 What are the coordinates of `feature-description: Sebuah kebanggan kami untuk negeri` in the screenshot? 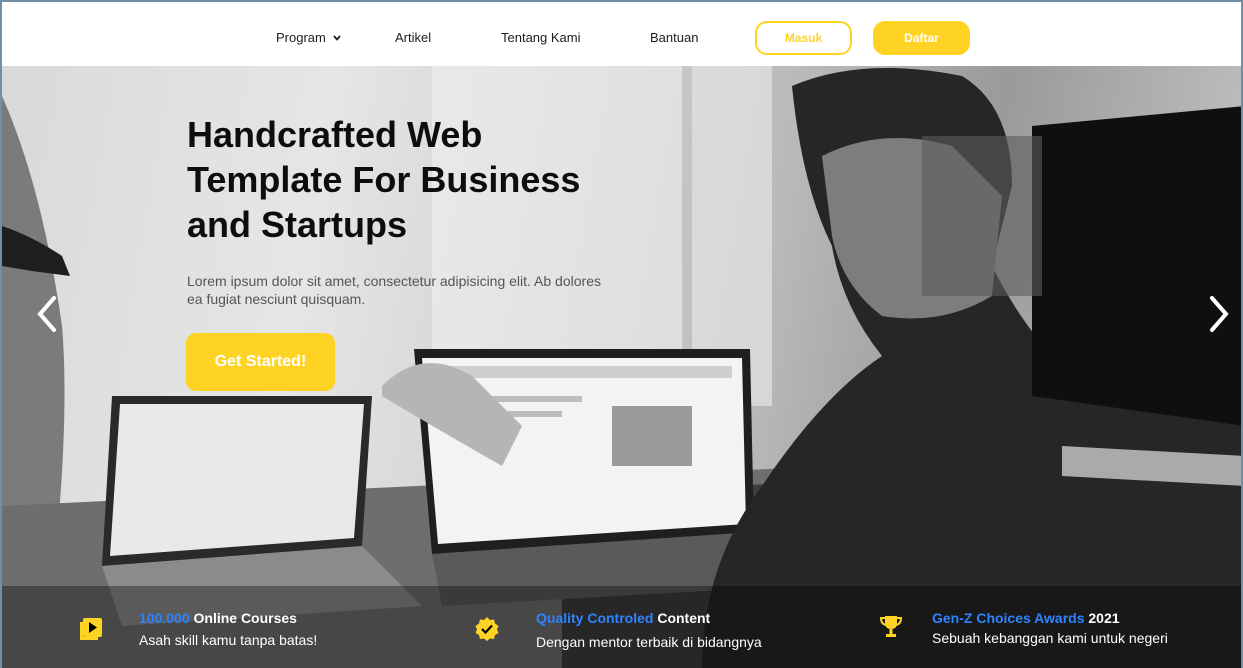 It's located at (1050, 638).